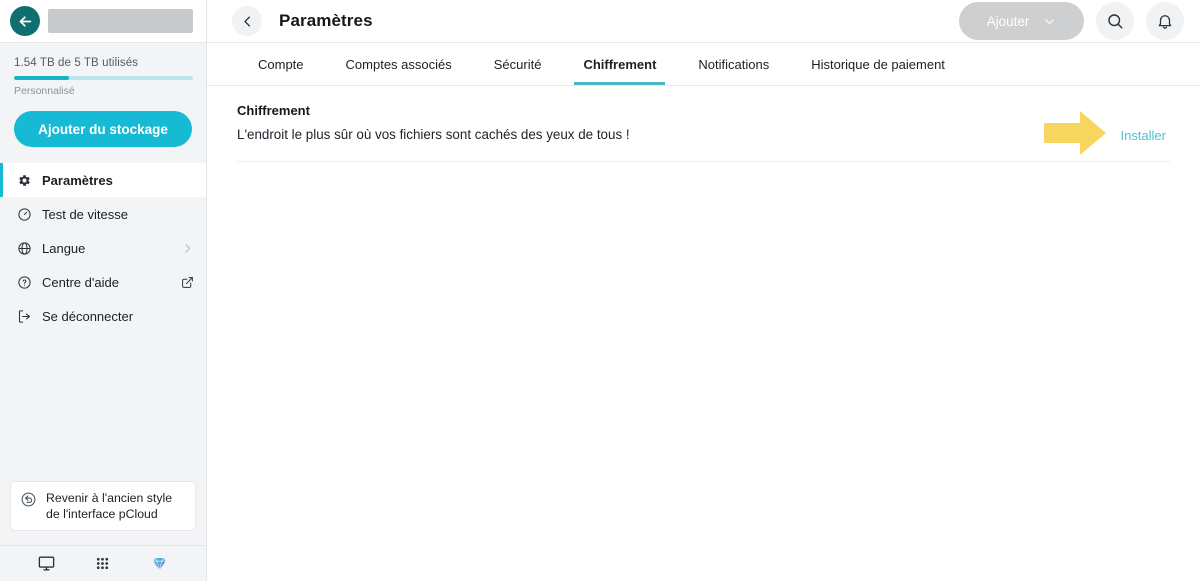  I want to click on header-back-button, so click(247, 21).